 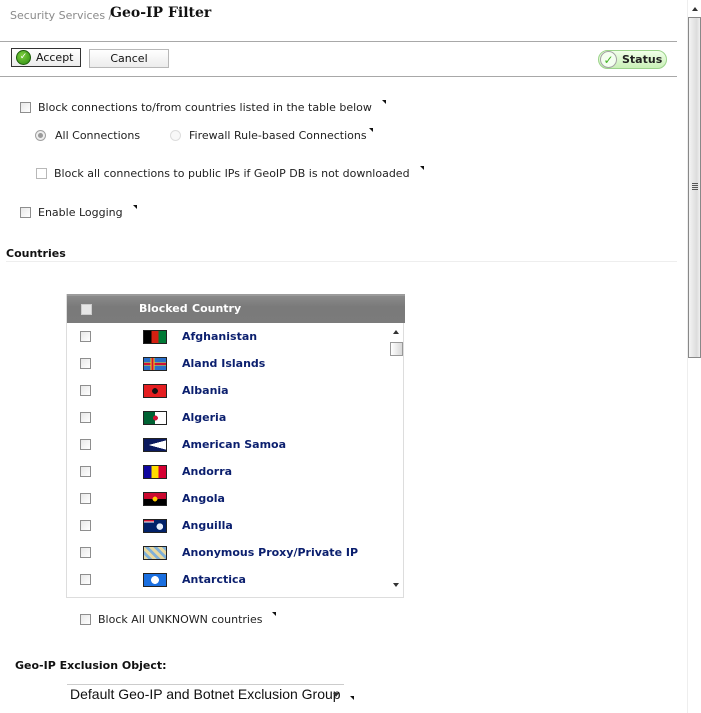 What do you see at coordinates (204, 417) in the screenshot?
I see `country-name: Algeria` at bounding box center [204, 417].